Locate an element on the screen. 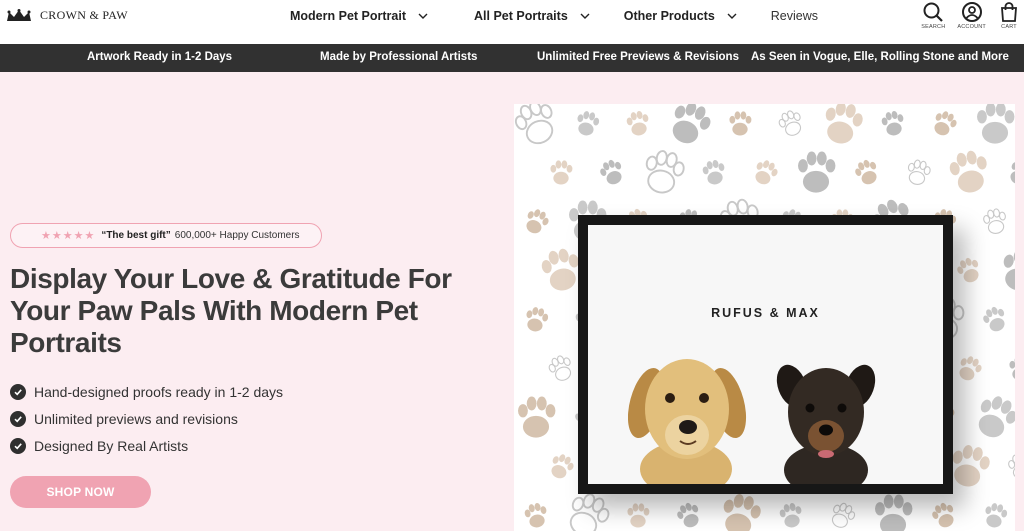 The image size is (1024, 531). cart-label: CART is located at coordinates (1009, 27).